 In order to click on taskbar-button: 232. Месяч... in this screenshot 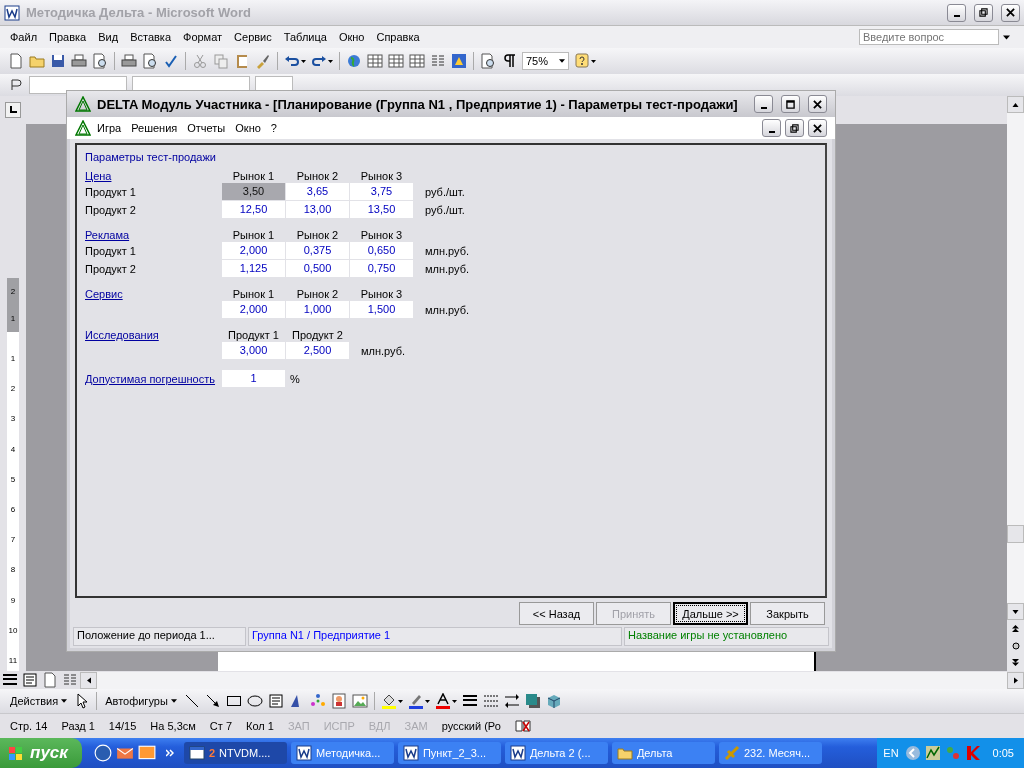, I will do `click(770, 753)`.